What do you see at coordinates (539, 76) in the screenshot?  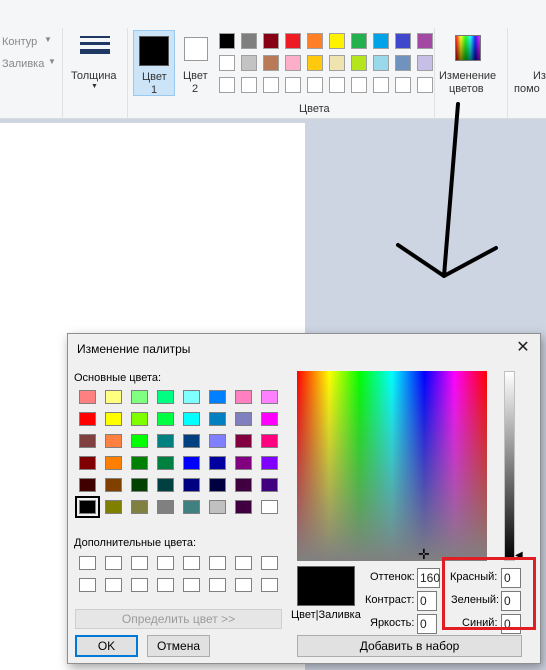 I see `paint3d-label: Из` at bounding box center [539, 76].